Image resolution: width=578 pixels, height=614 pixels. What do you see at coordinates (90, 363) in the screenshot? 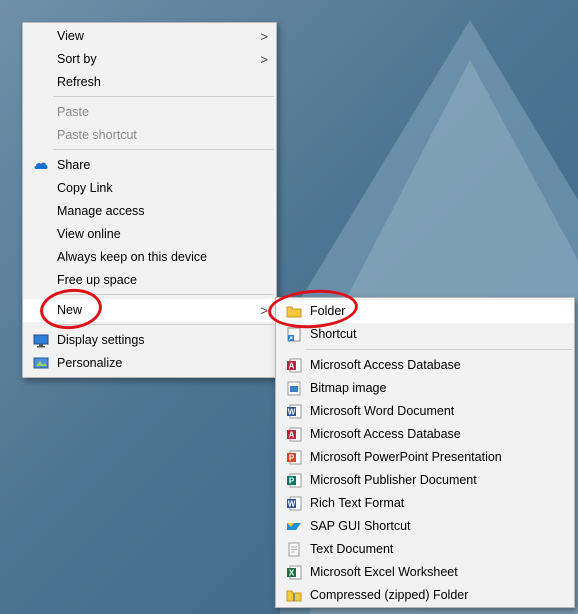
I see `menu-item-label: Personalize` at bounding box center [90, 363].